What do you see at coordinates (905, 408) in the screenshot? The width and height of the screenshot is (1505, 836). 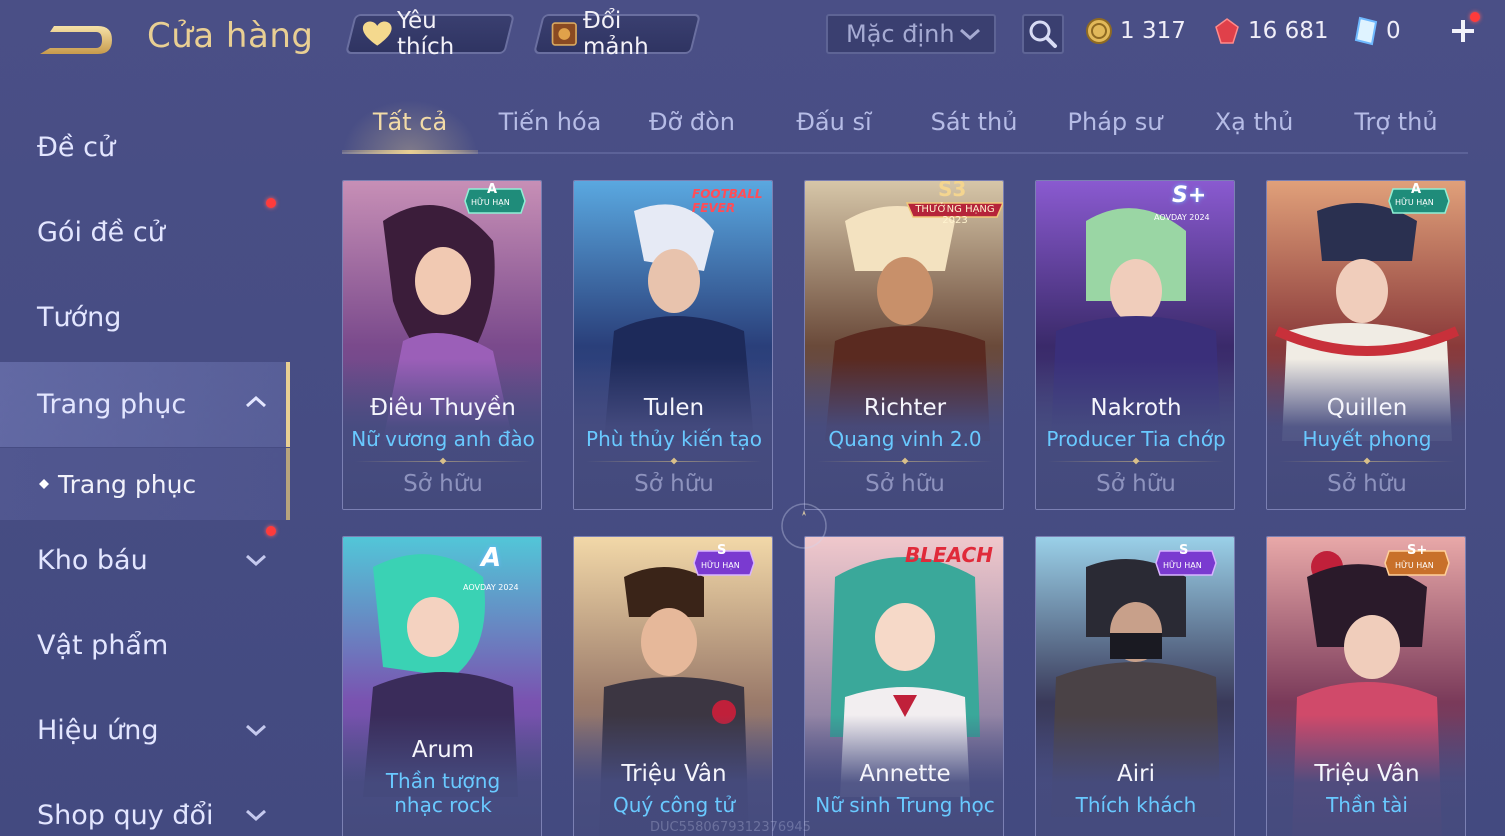 I see `hero-name: Richter` at bounding box center [905, 408].